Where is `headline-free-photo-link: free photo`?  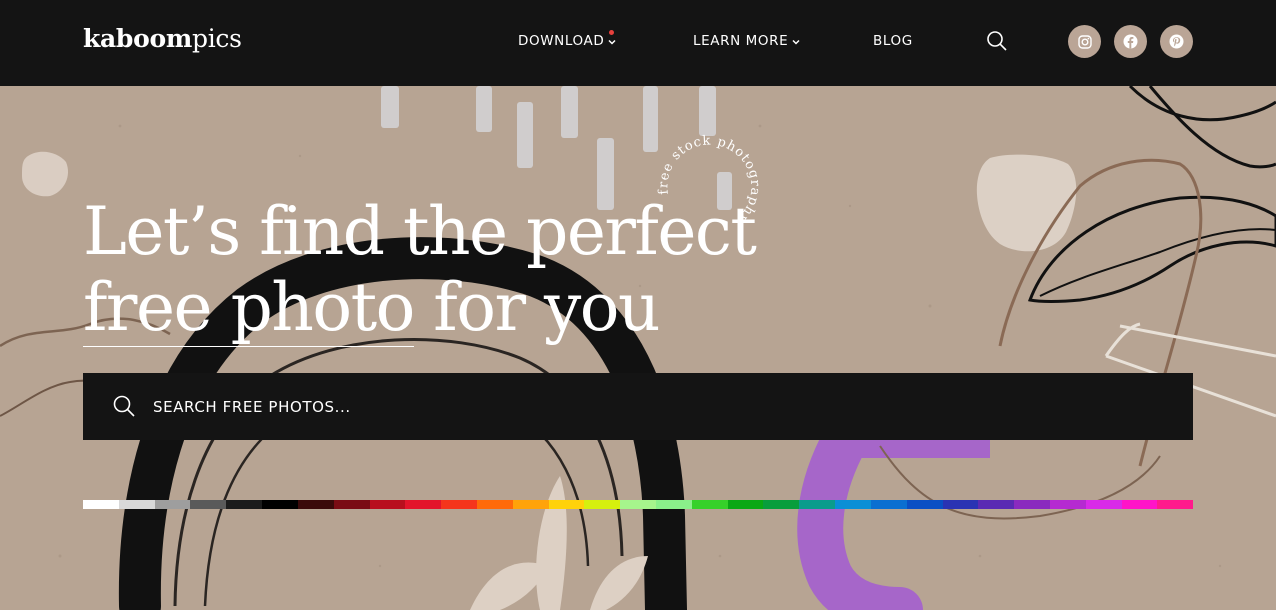 headline-free-photo-link: free photo is located at coordinates (249, 308).